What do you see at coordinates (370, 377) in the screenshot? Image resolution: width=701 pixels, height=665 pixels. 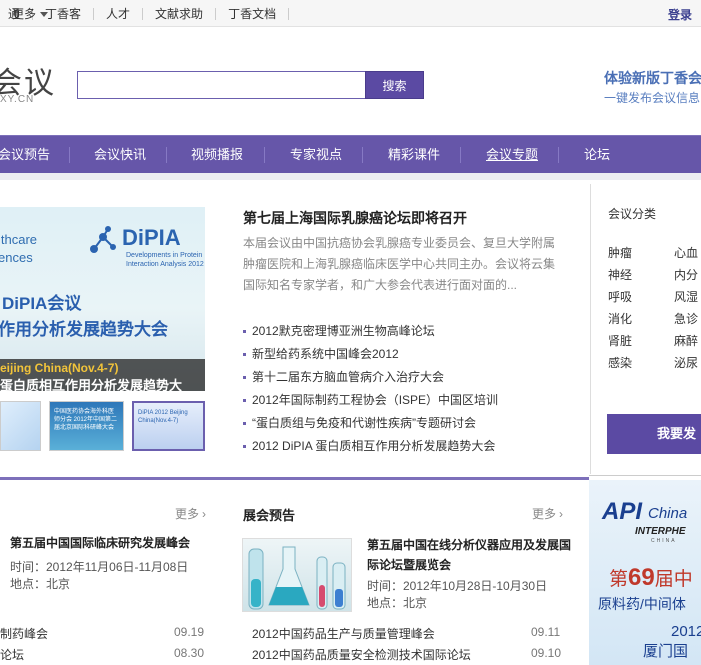 I see `news-list-item: 第十二届东方脑血管病介入治疗大会` at bounding box center [370, 377].